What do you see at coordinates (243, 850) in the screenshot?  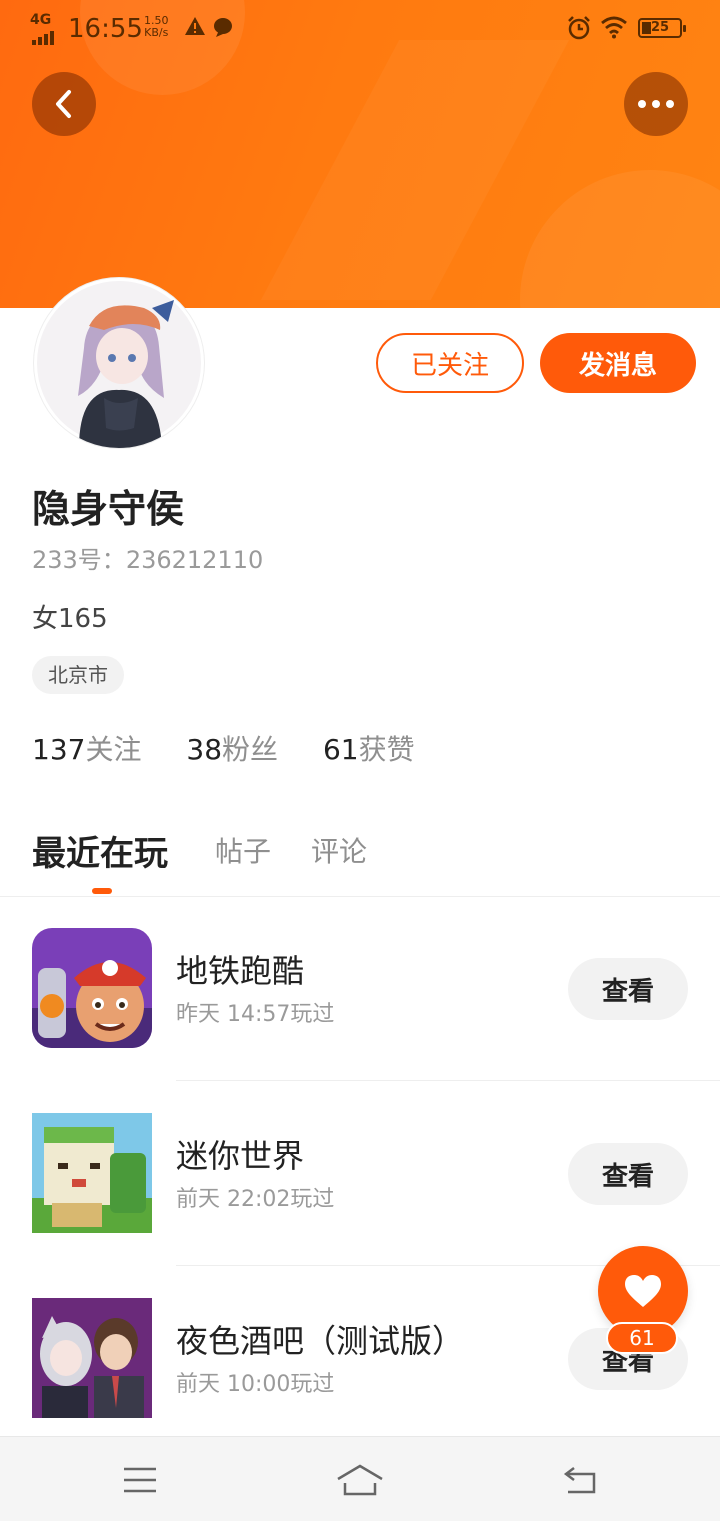 I see `tab-posts: 帖子` at bounding box center [243, 850].